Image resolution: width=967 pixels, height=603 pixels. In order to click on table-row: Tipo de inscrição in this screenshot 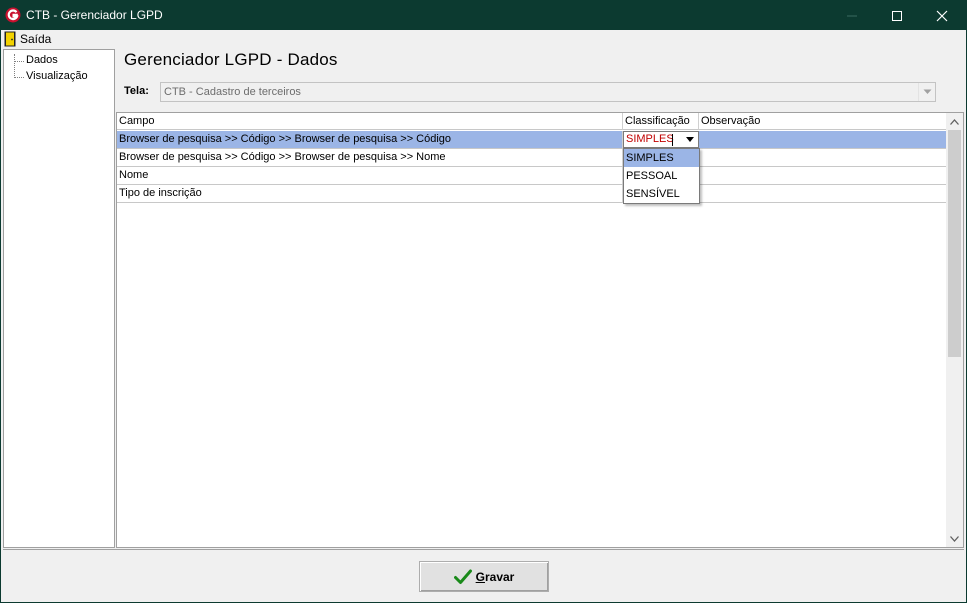, I will do `click(532, 194)`.